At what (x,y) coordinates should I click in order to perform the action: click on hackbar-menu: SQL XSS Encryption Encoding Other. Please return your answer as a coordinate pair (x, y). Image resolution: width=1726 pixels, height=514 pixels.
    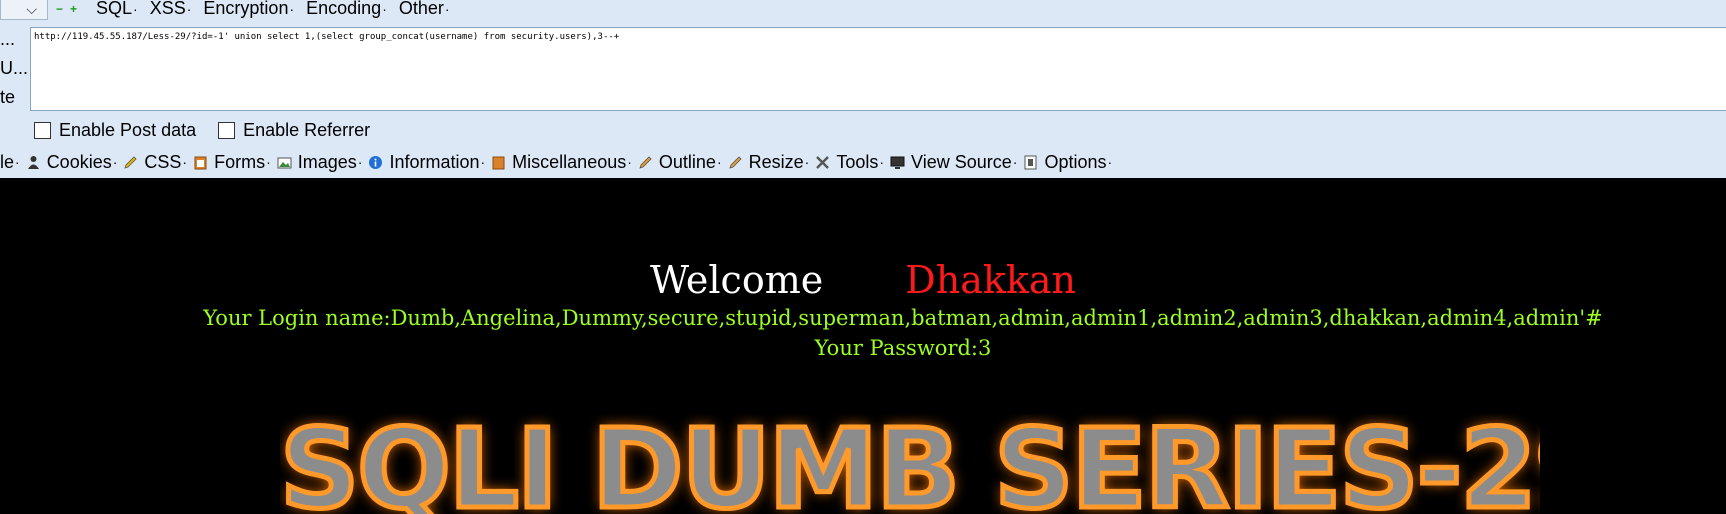
    Looking at the image, I should click on (273, 9).